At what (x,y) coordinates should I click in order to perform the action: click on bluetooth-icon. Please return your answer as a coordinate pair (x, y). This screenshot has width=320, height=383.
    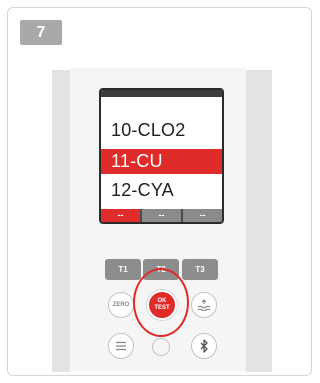
    Looking at the image, I should click on (204, 346).